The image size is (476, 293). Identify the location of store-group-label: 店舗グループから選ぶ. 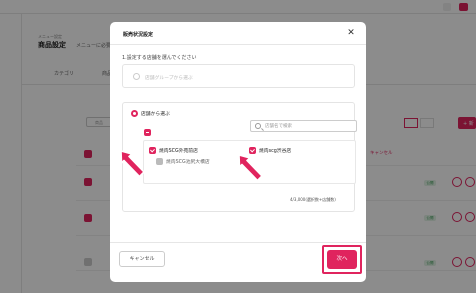
(169, 78).